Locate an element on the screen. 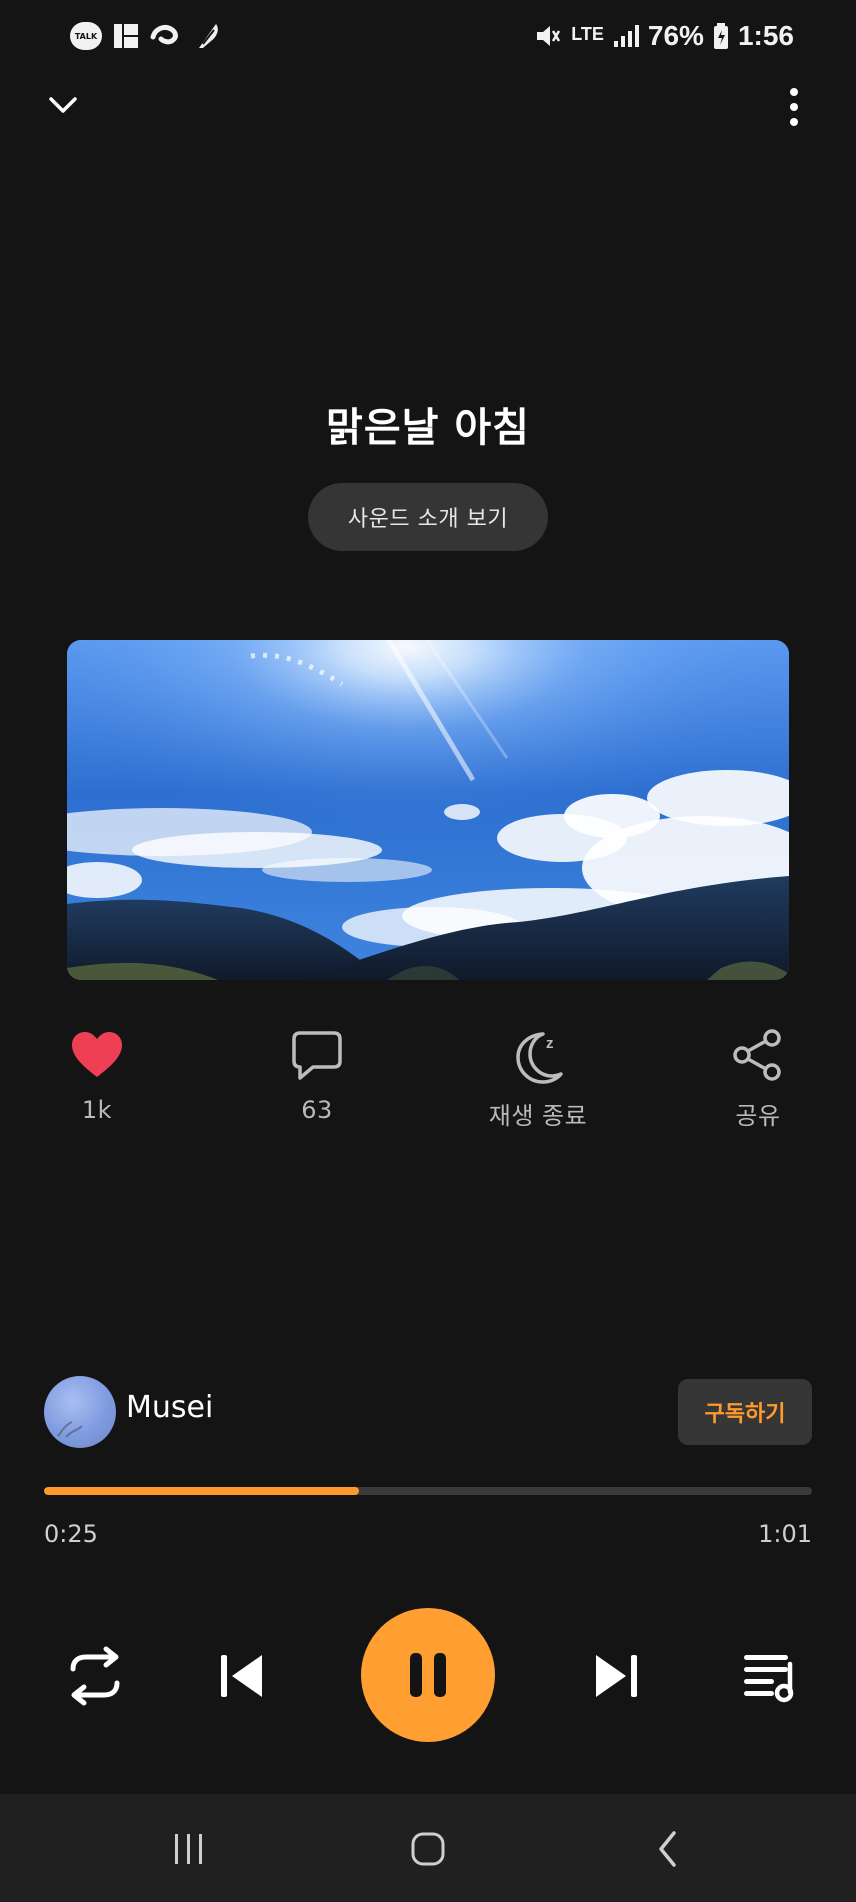 The width and height of the screenshot is (856, 1902). previous-icon is located at coordinates (241, 1676).